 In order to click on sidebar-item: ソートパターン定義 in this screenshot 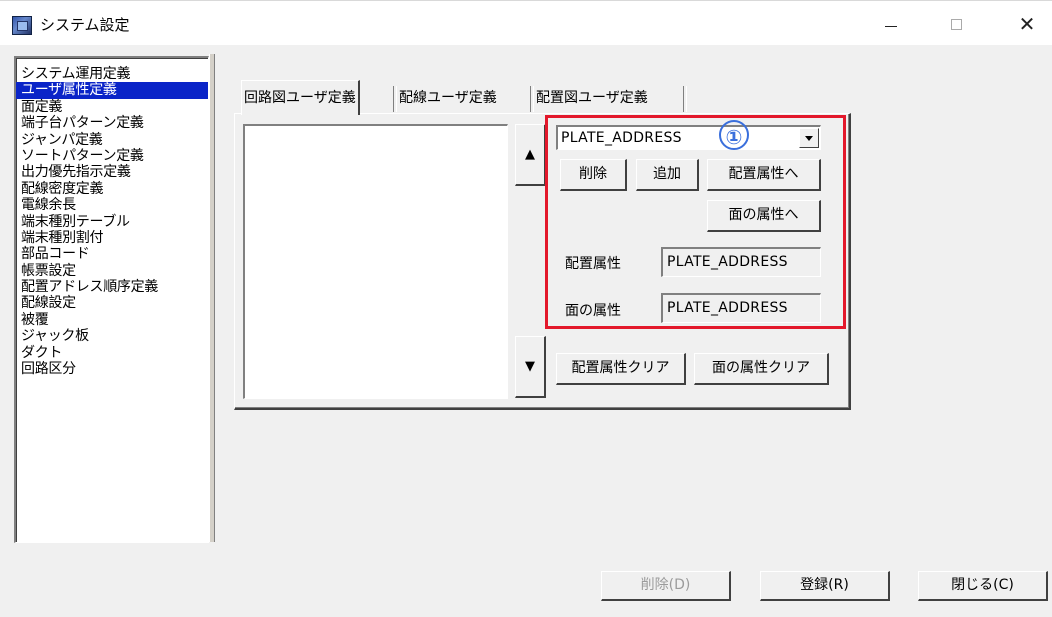, I will do `click(112, 156)`.